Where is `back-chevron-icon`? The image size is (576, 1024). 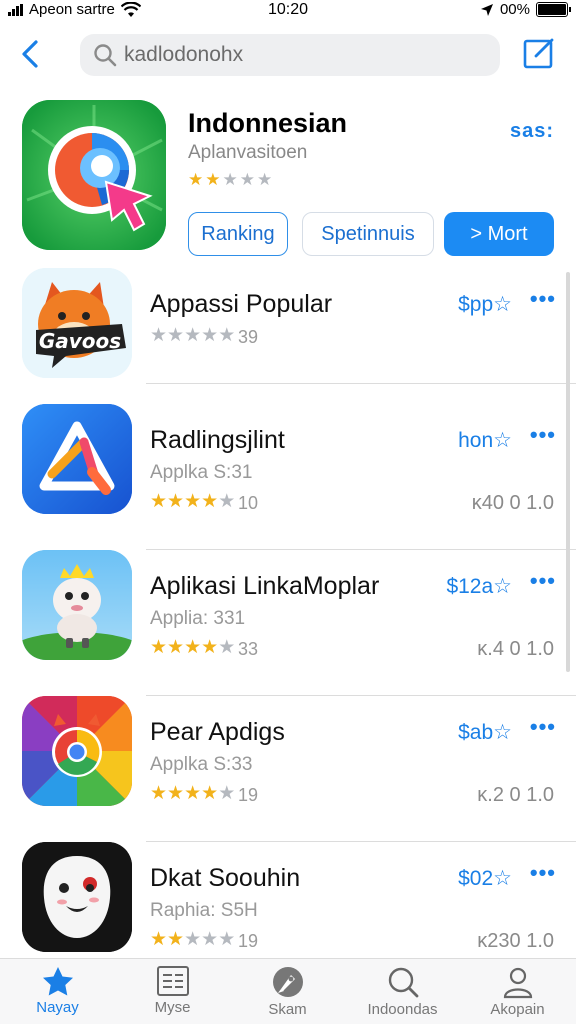
back-chevron-icon is located at coordinates (31, 54).